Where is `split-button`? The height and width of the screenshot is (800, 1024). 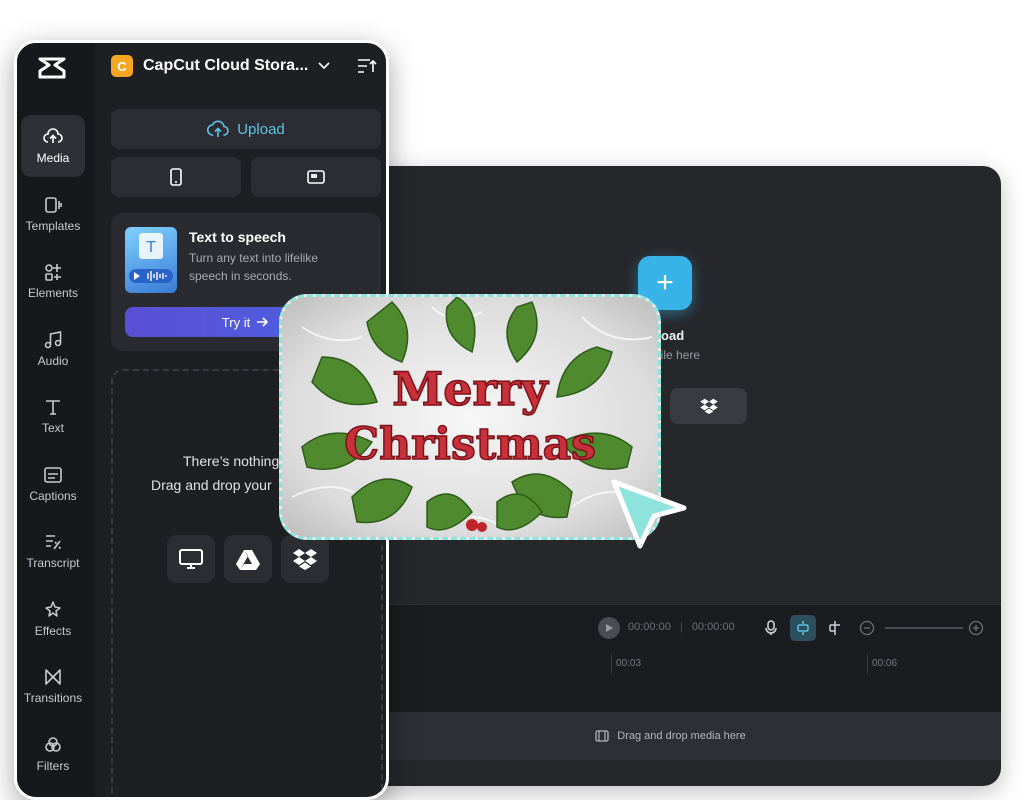
split-button is located at coordinates (835, 628).